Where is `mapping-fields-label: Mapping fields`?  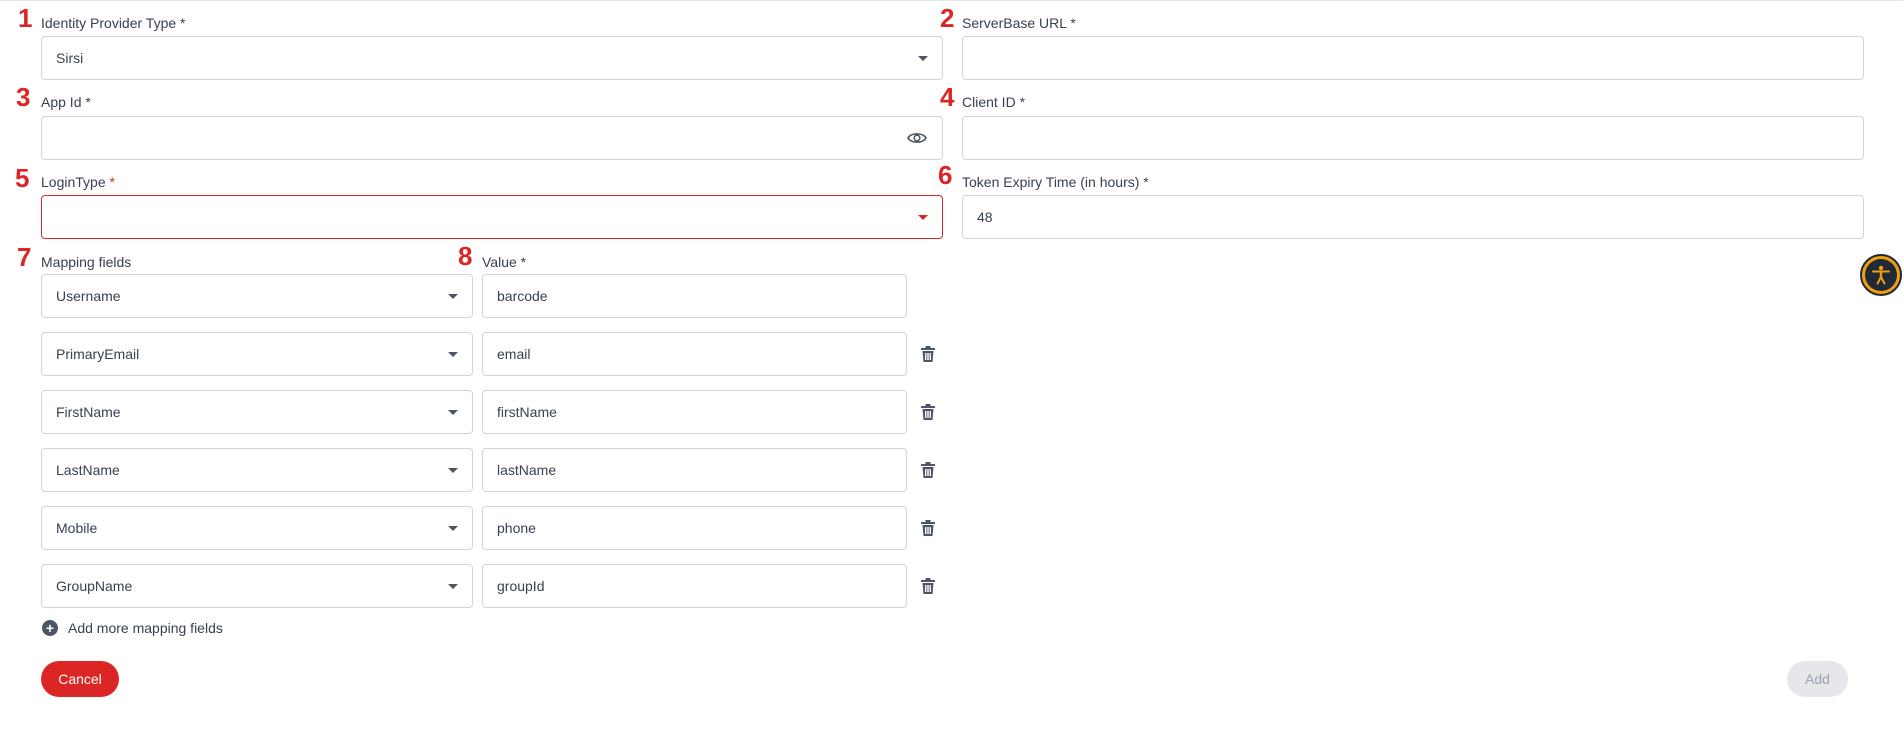 mapping-fields-label: Mapping fields is located at coordinates (86, 262).